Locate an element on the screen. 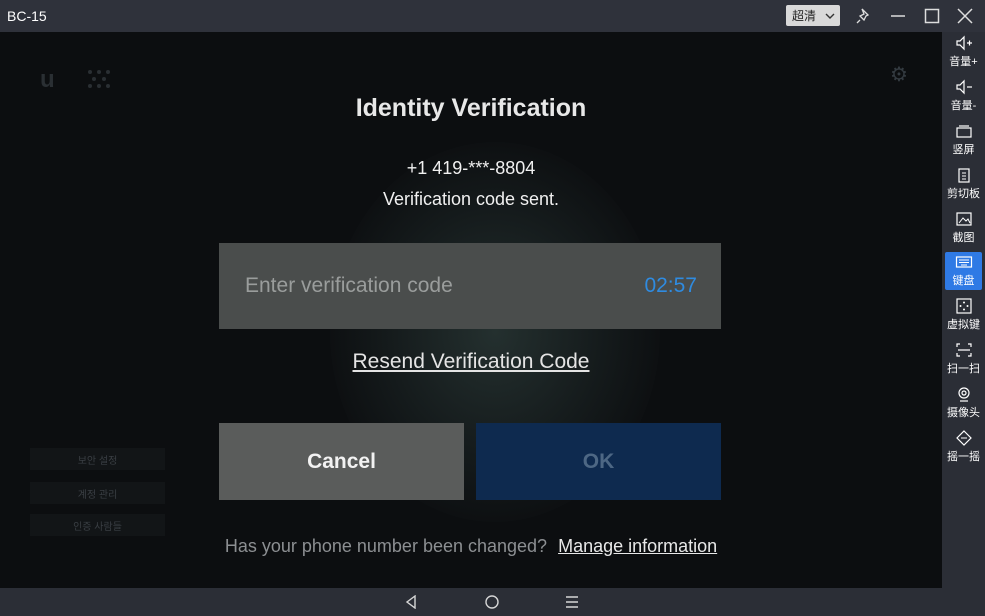 The image size is (985, 616). cancel-button: Cancel is located at coordinates (341, 461).